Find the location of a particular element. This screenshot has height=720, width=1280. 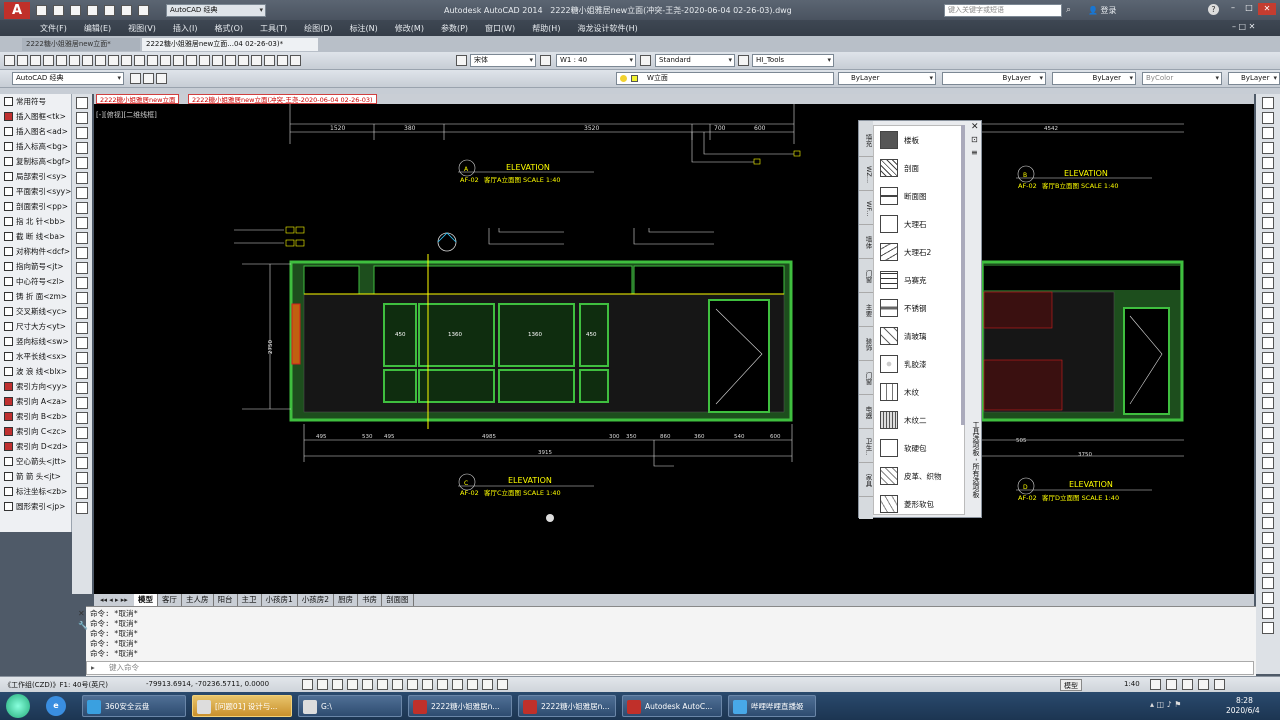

tool-palette-item: 软硬包 is located at coordinates (919, 448).